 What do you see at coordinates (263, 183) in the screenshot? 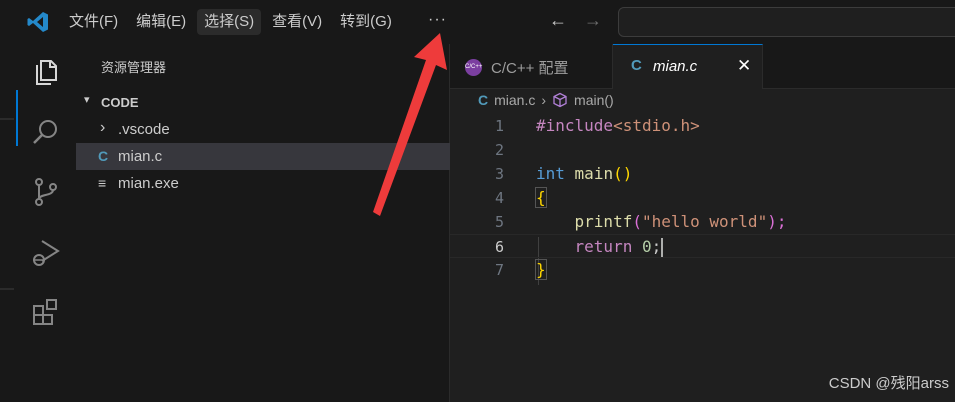
I see `tree-item-mian-exe: ≡ mian.exe` at bounding box center [263, 183].